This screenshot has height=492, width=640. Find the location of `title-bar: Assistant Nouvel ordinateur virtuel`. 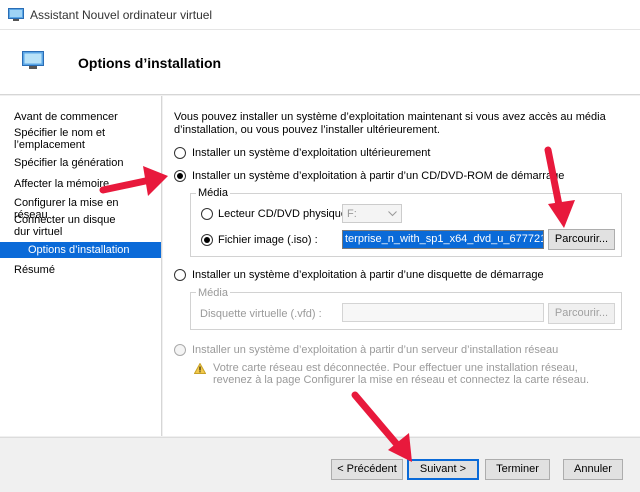

title-bar: Assistant Nouvel ordinateur virtuel is located at coordinates (320, 15).